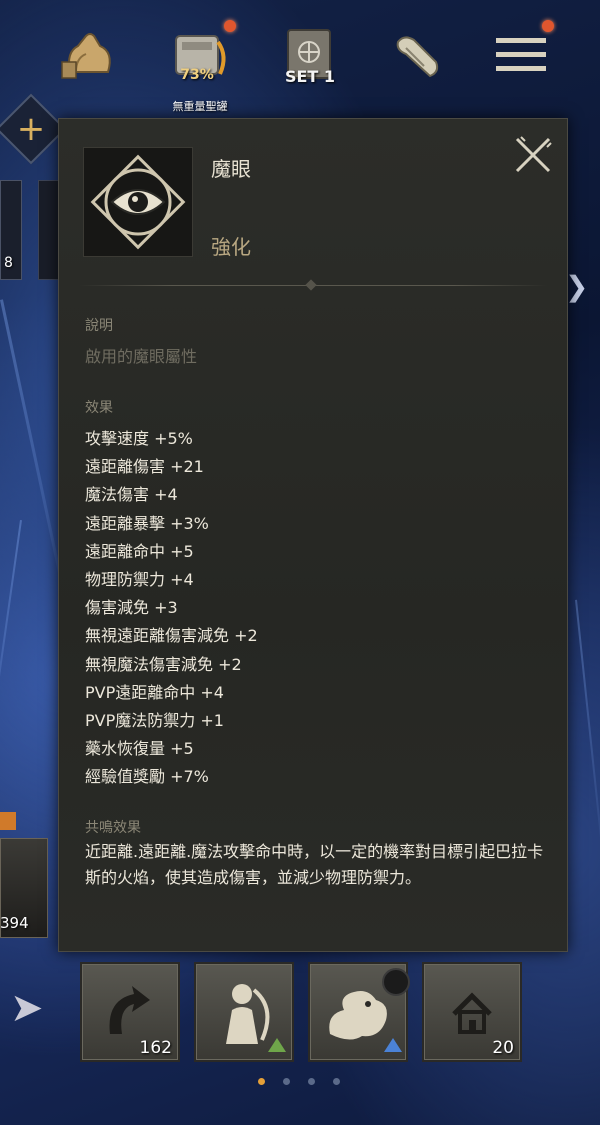 This screenshot has height=1125, width=600. Describe the element at coordinates (14, 923) in the screenshot. I see `left-card-count: 394` at that location.